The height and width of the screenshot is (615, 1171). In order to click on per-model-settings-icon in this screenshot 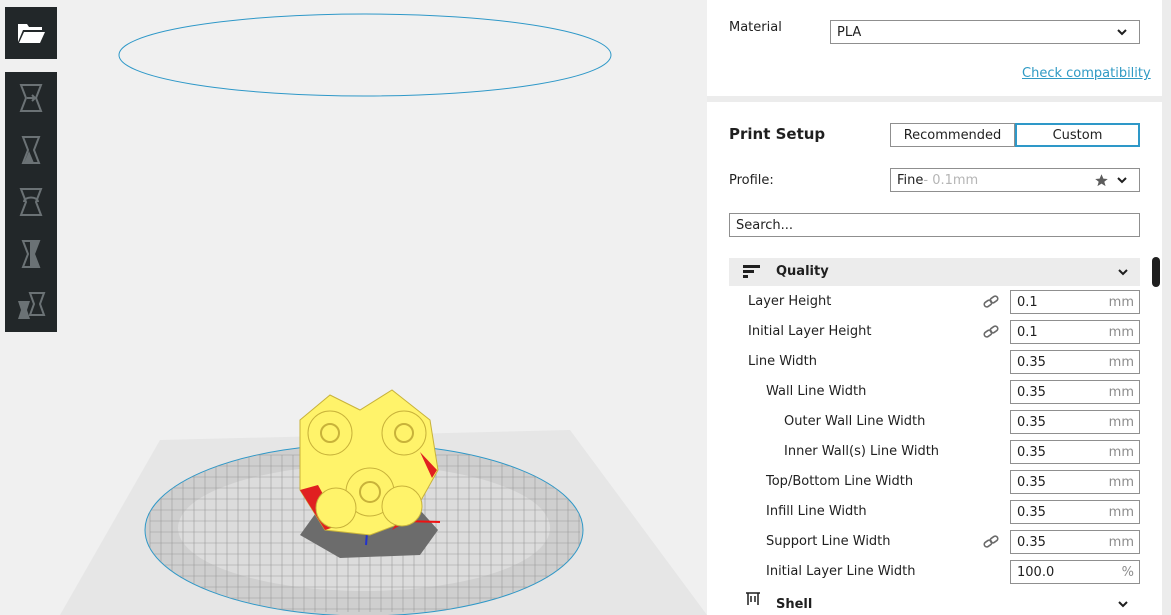, I will do `click(32, 305)`.